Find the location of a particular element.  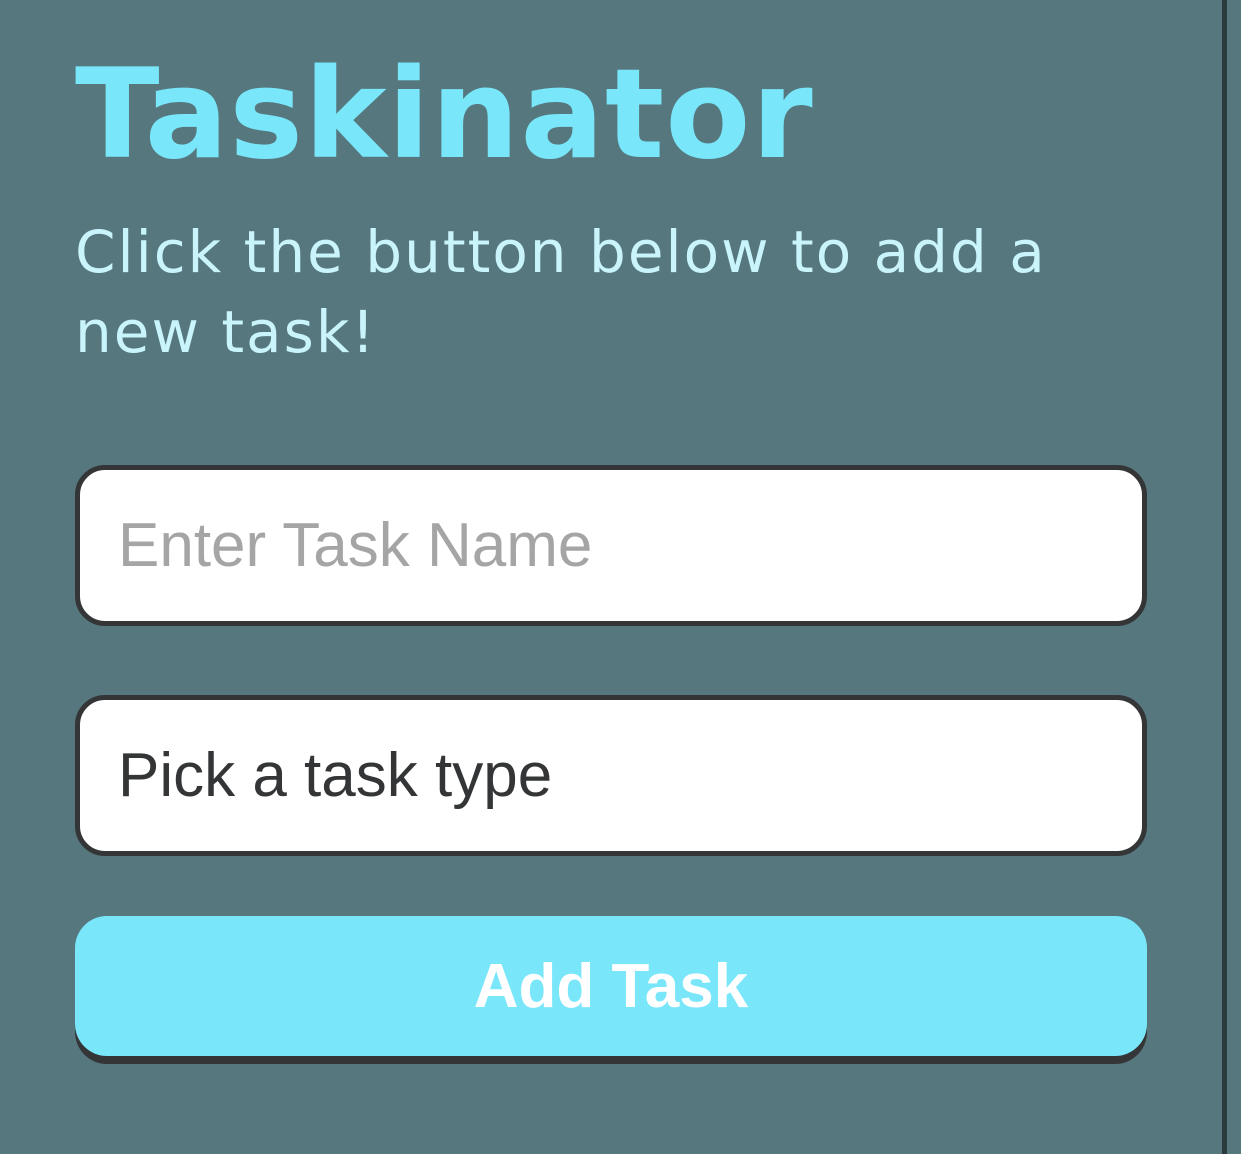

add-task-button: Add Task is located at coordinates (611, 986).